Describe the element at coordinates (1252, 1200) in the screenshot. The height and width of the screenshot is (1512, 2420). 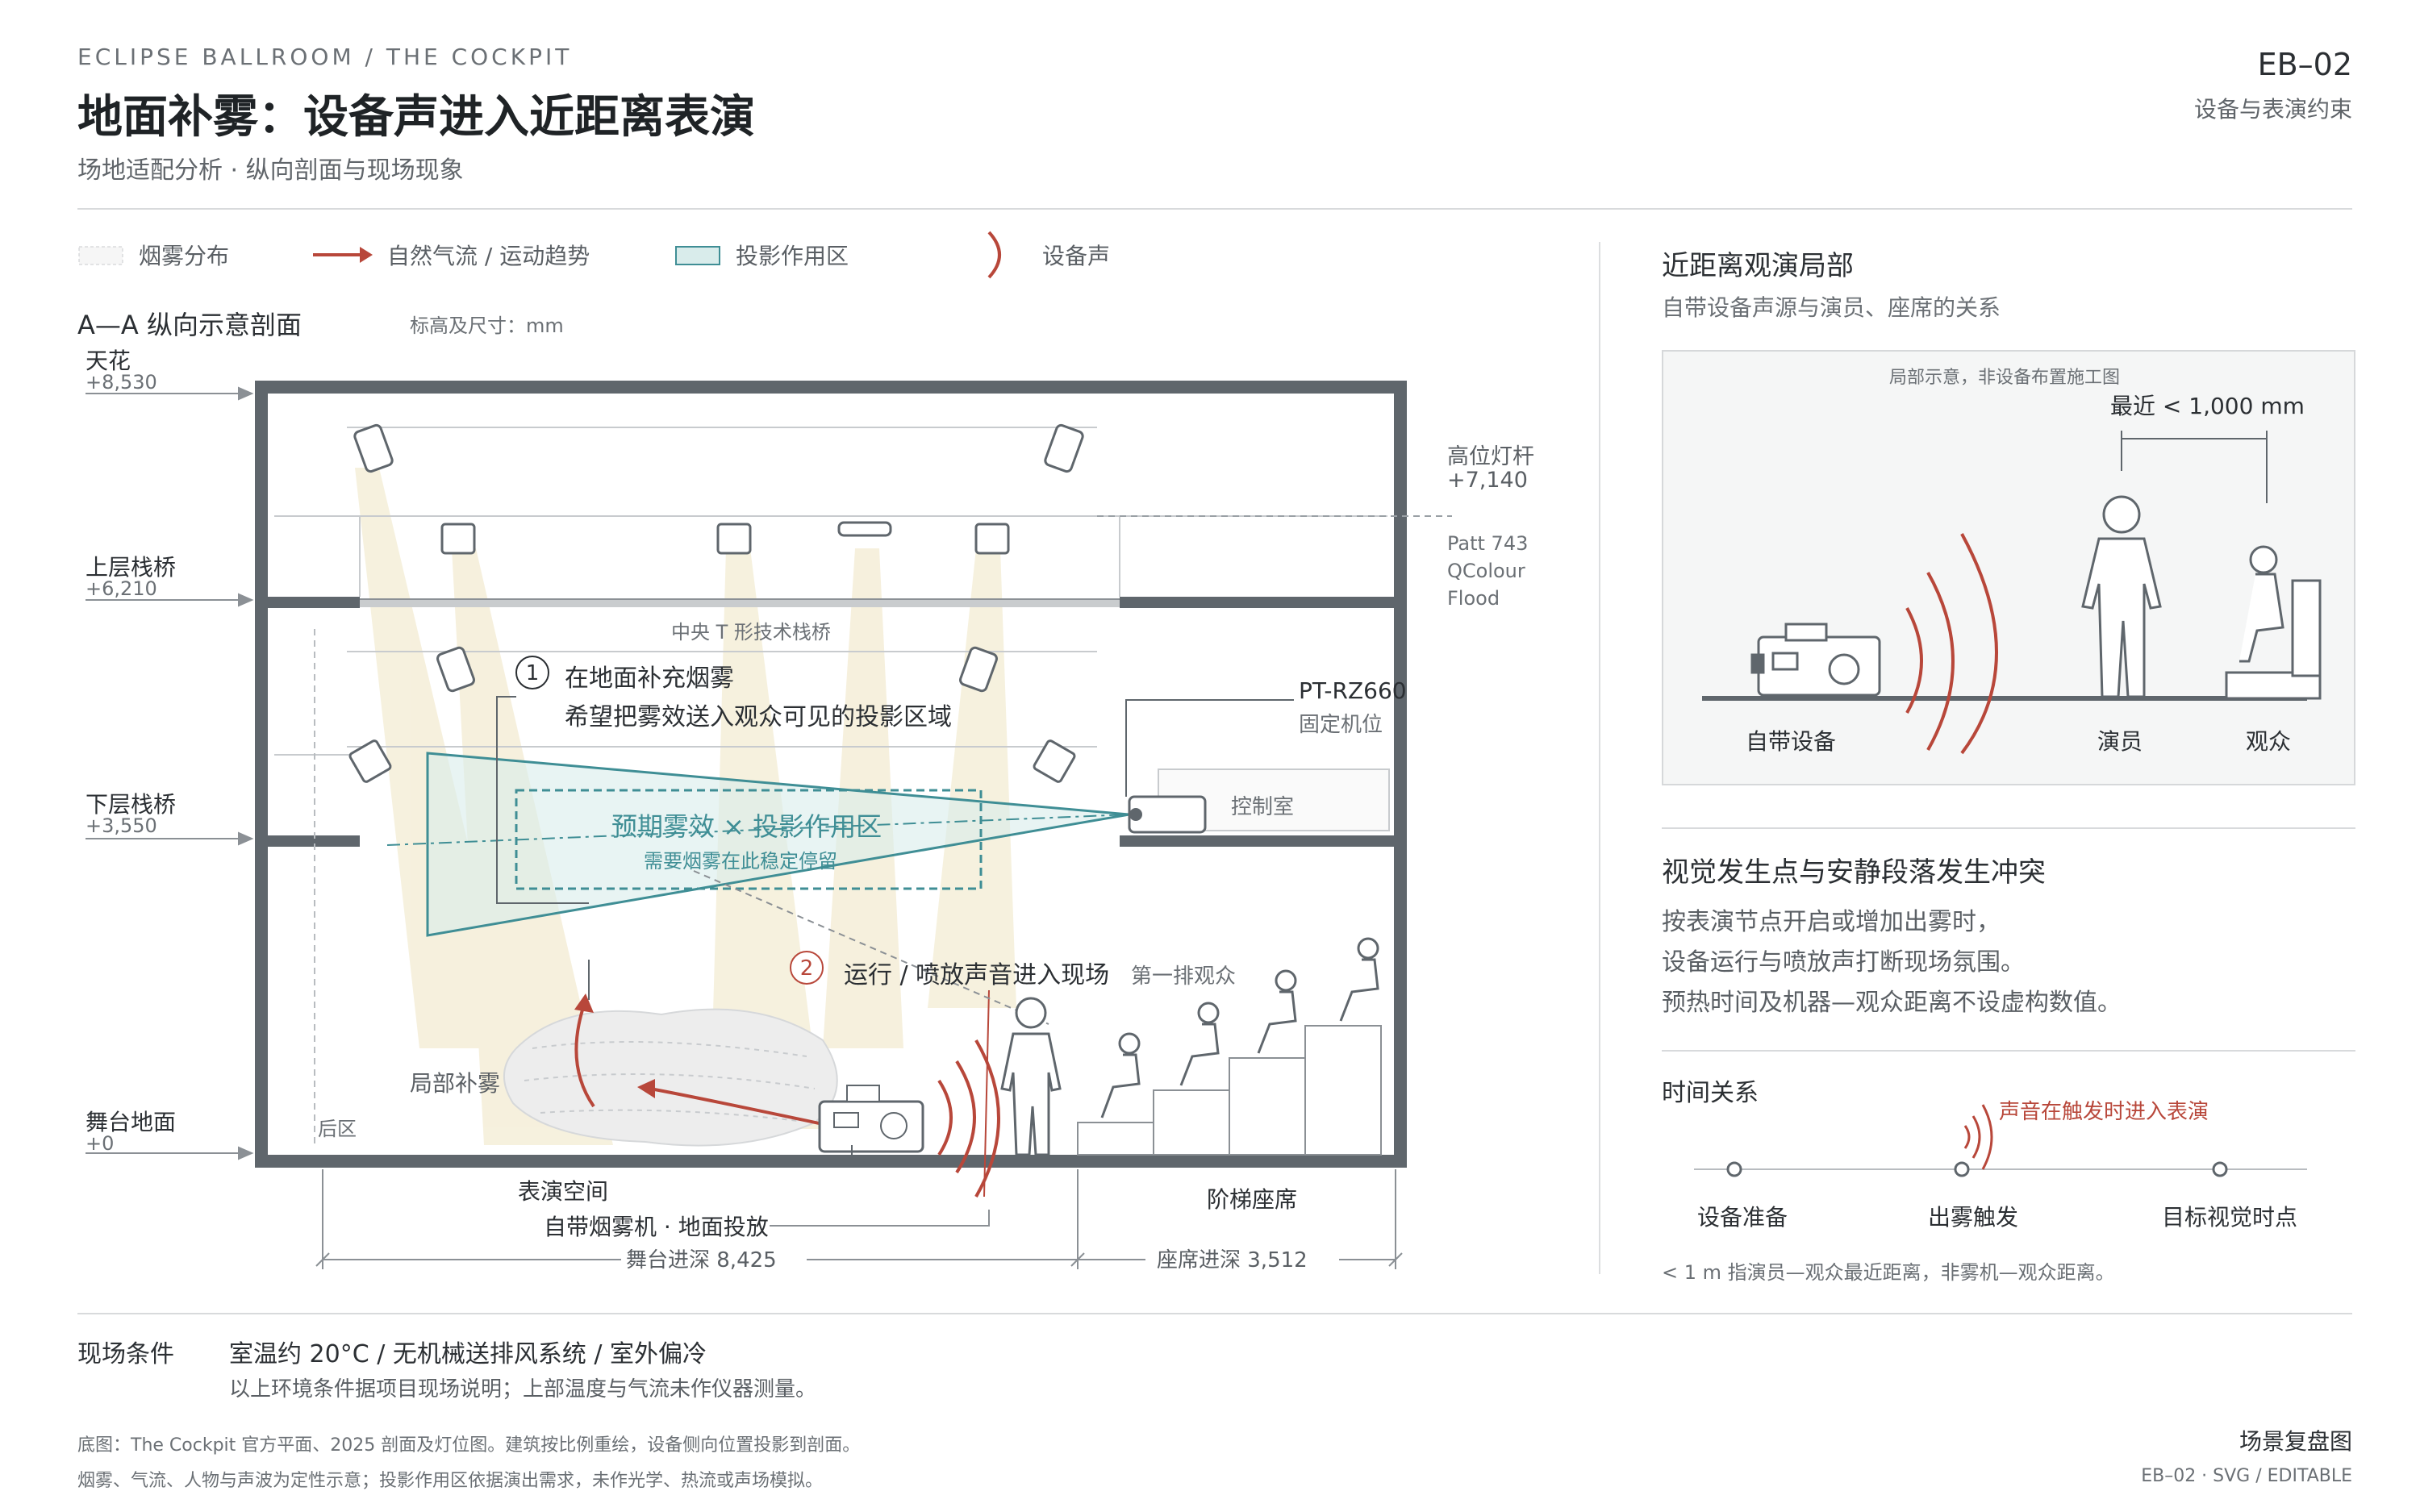
I see `seating-label: 阶梯座席` at that location.